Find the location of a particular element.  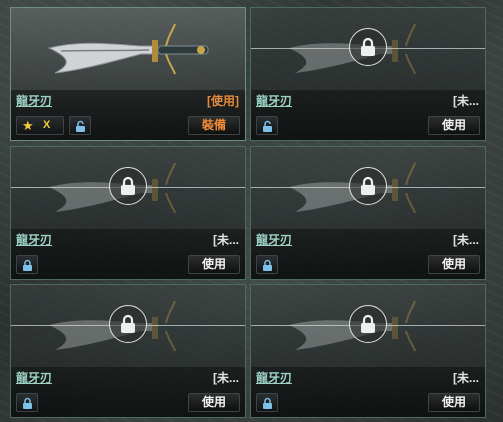

grade-badge: ★ X is located at coordinates (40, 125).